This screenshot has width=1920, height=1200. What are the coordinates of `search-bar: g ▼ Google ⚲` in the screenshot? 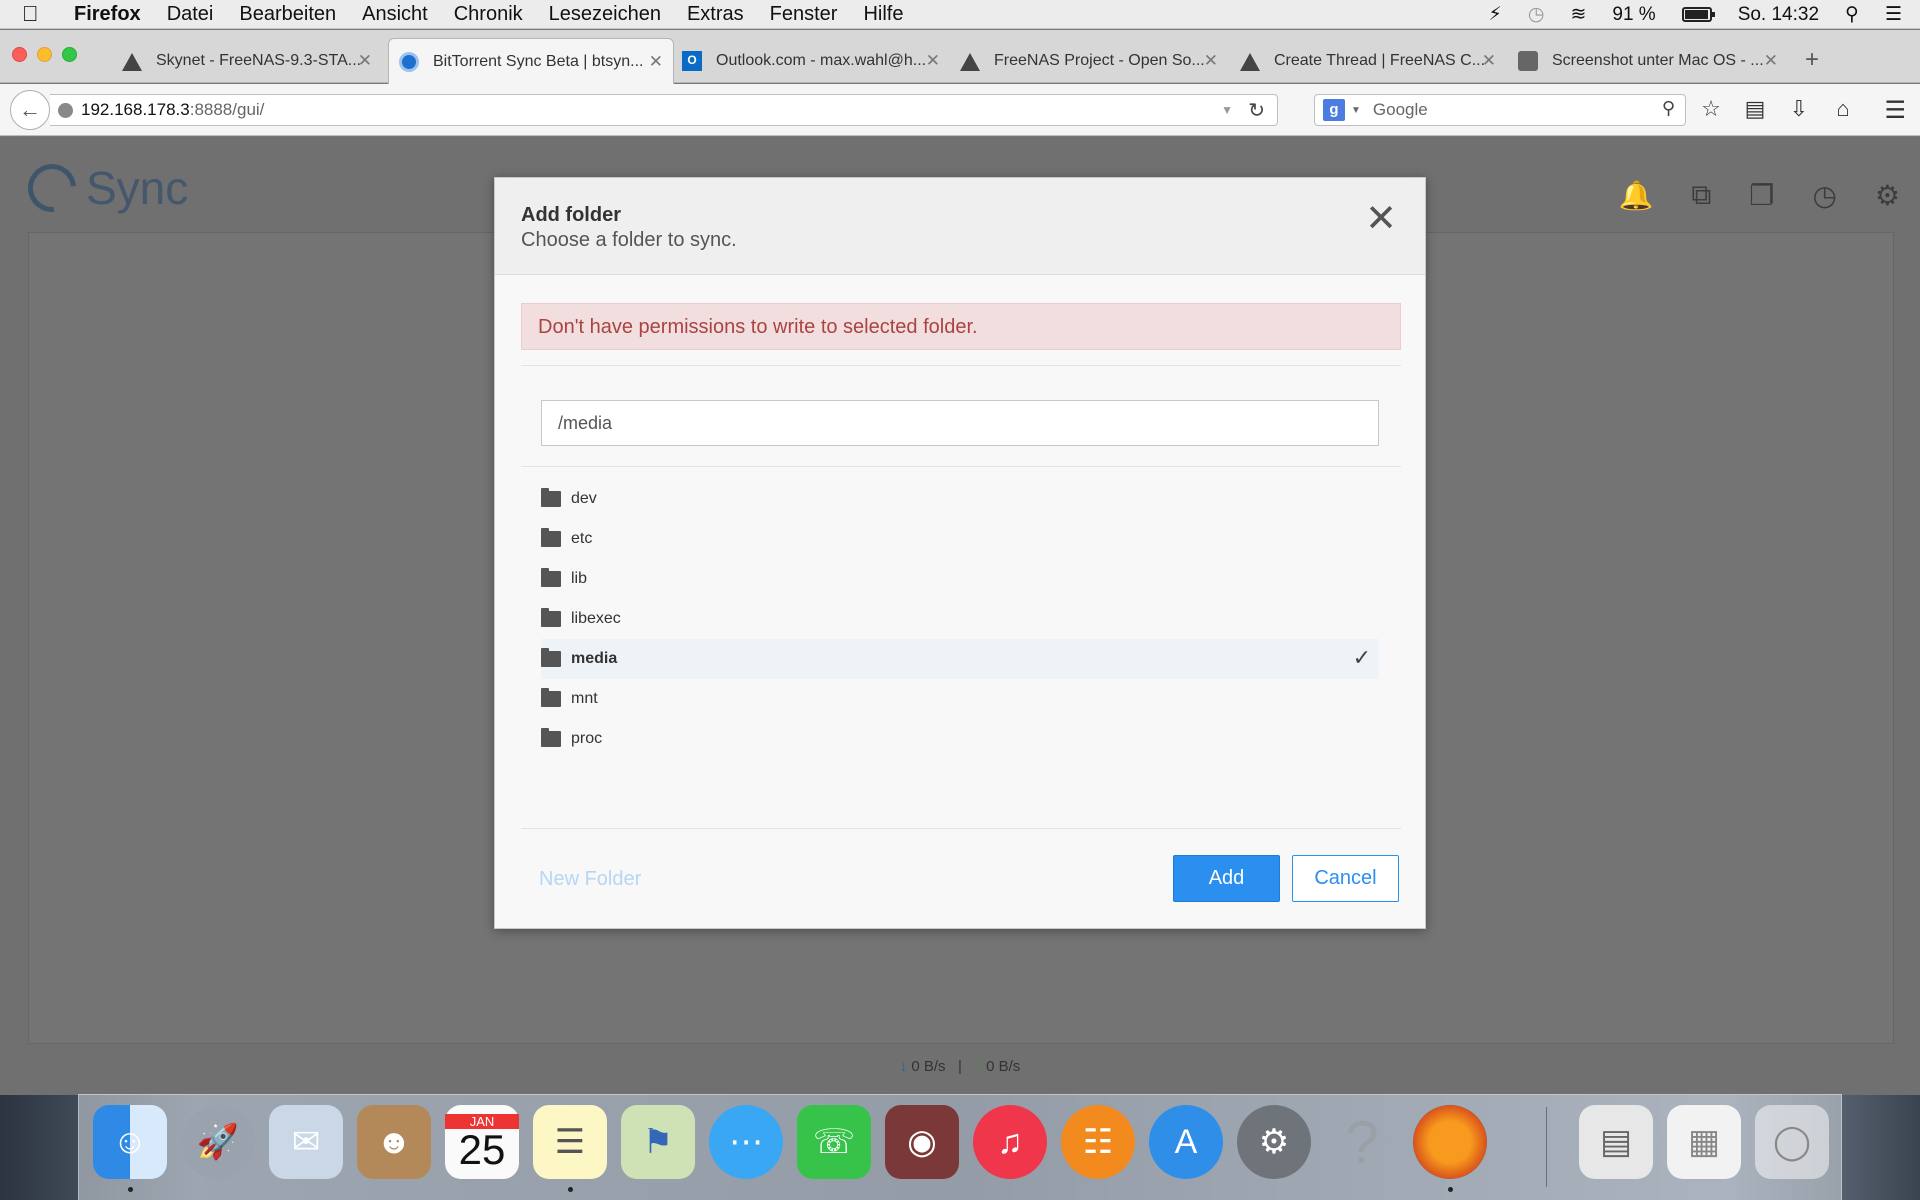 It's located at (1500, 110).